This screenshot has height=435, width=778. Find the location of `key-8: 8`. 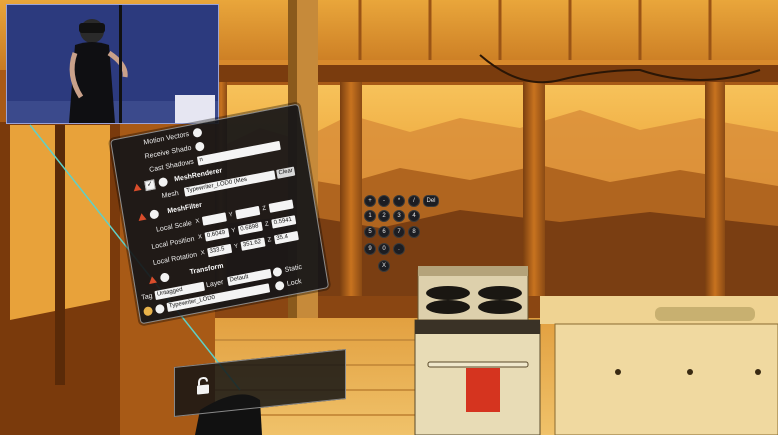

key-8: 8 is located at coordinates (414, 232).